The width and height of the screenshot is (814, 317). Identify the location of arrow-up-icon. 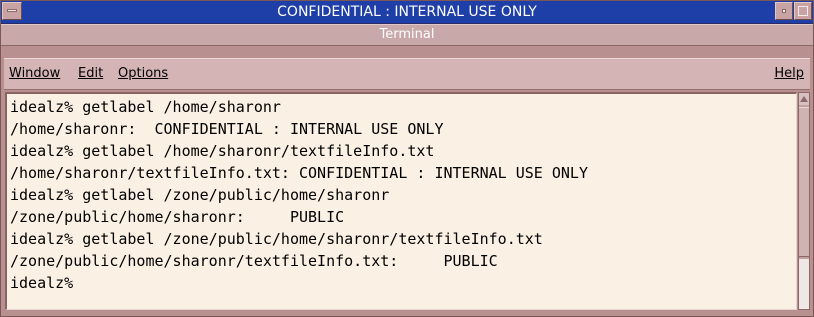
(804, 99).